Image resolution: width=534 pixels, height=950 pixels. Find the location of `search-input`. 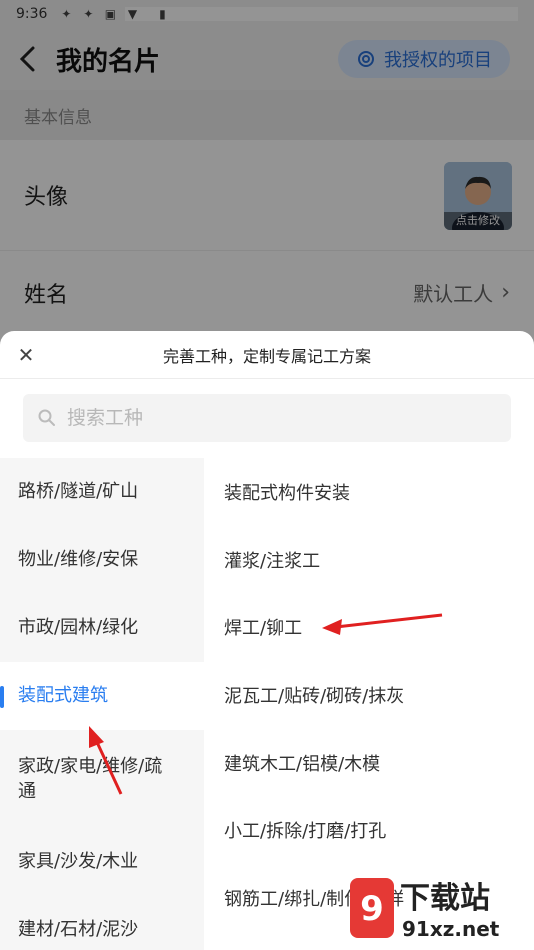

search-input is located at coordinates (277, 418).